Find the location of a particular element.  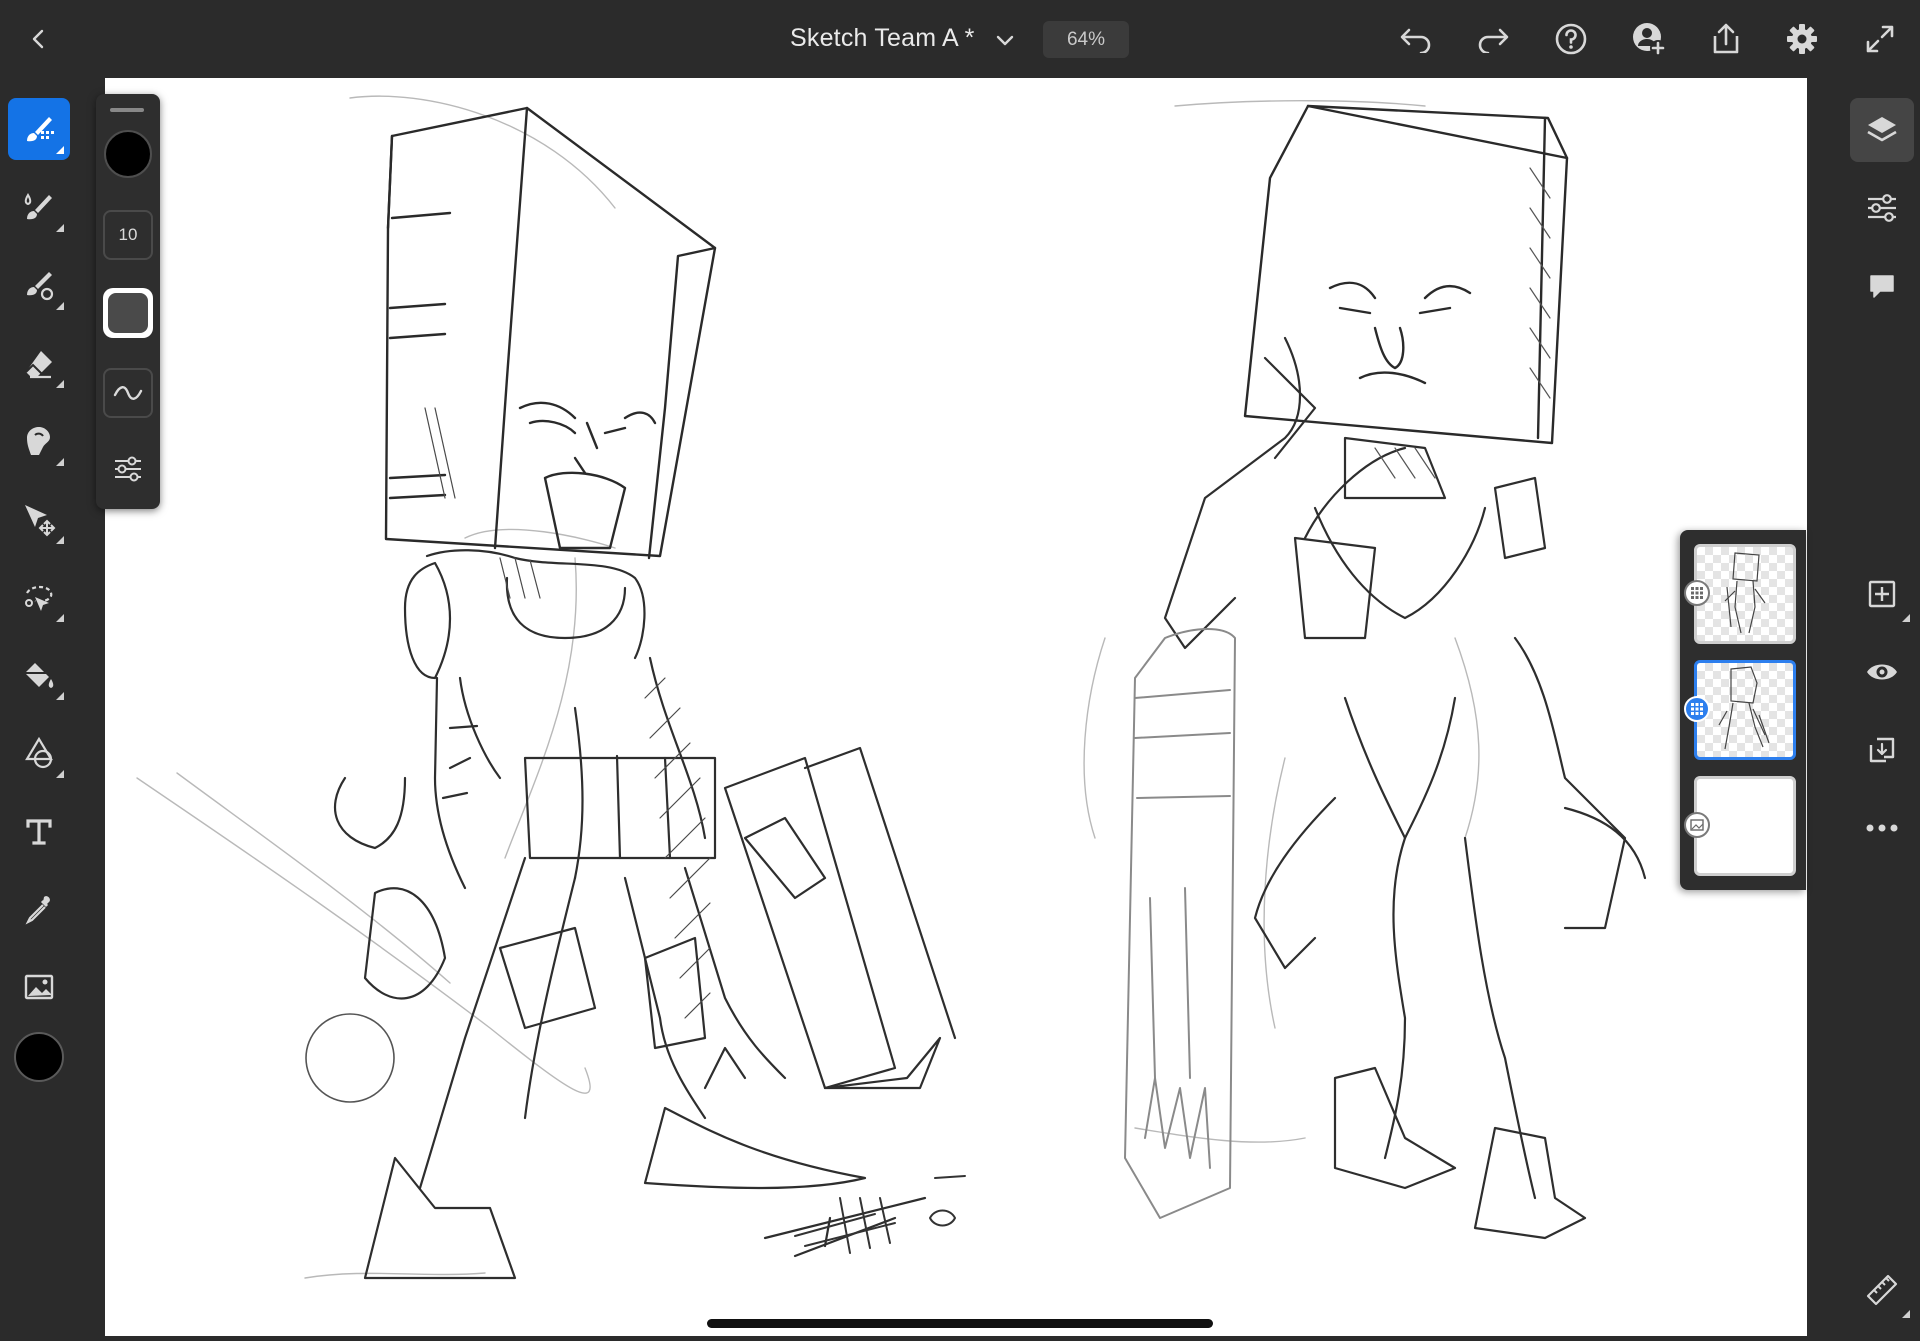

ruler-button is located at coordinates (1882, 1290).